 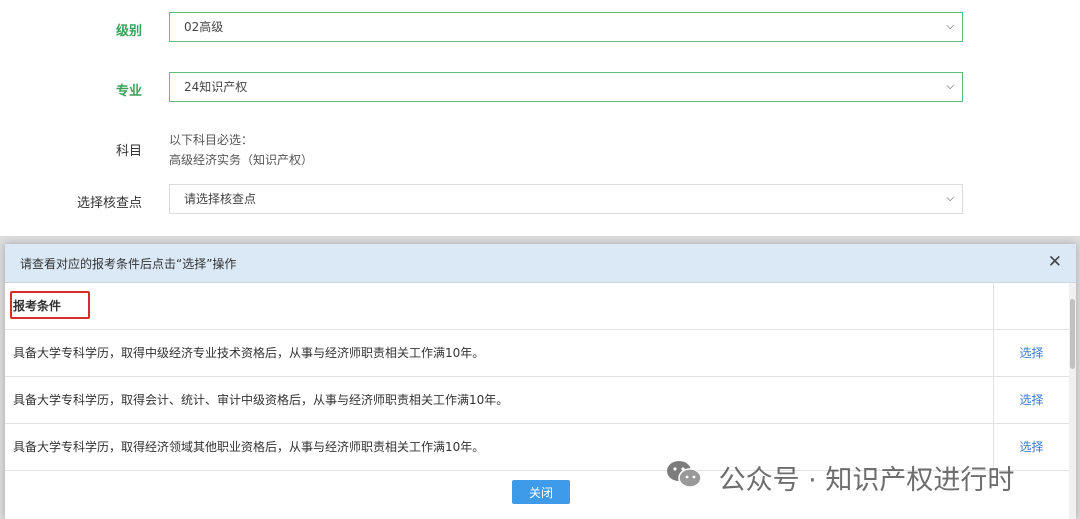 I want to click on scrollbar-thumb, so click(x=1072, y=334).